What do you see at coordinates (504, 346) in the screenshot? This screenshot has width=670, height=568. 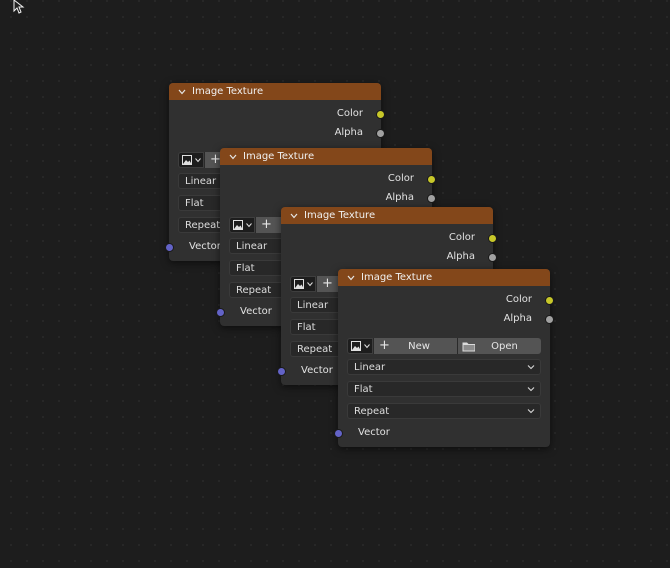 I see `open-label: Open` at bounding box center [504, 346].